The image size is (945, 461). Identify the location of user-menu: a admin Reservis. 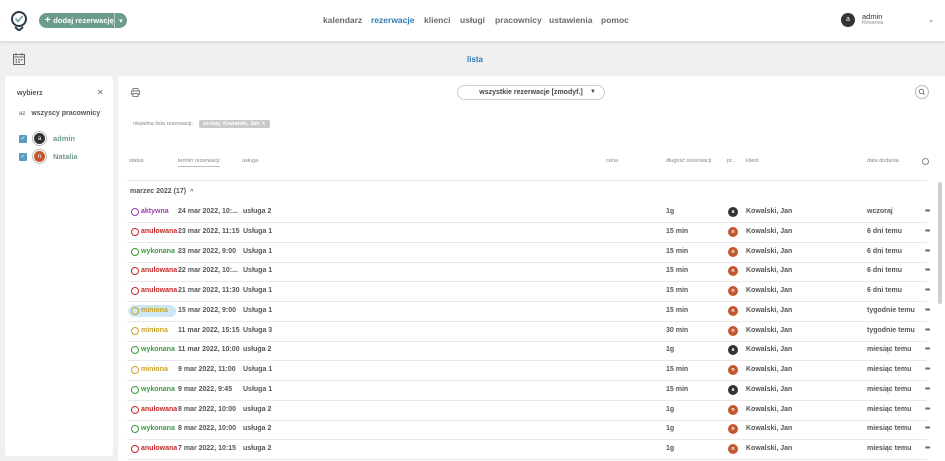
(862, 20).